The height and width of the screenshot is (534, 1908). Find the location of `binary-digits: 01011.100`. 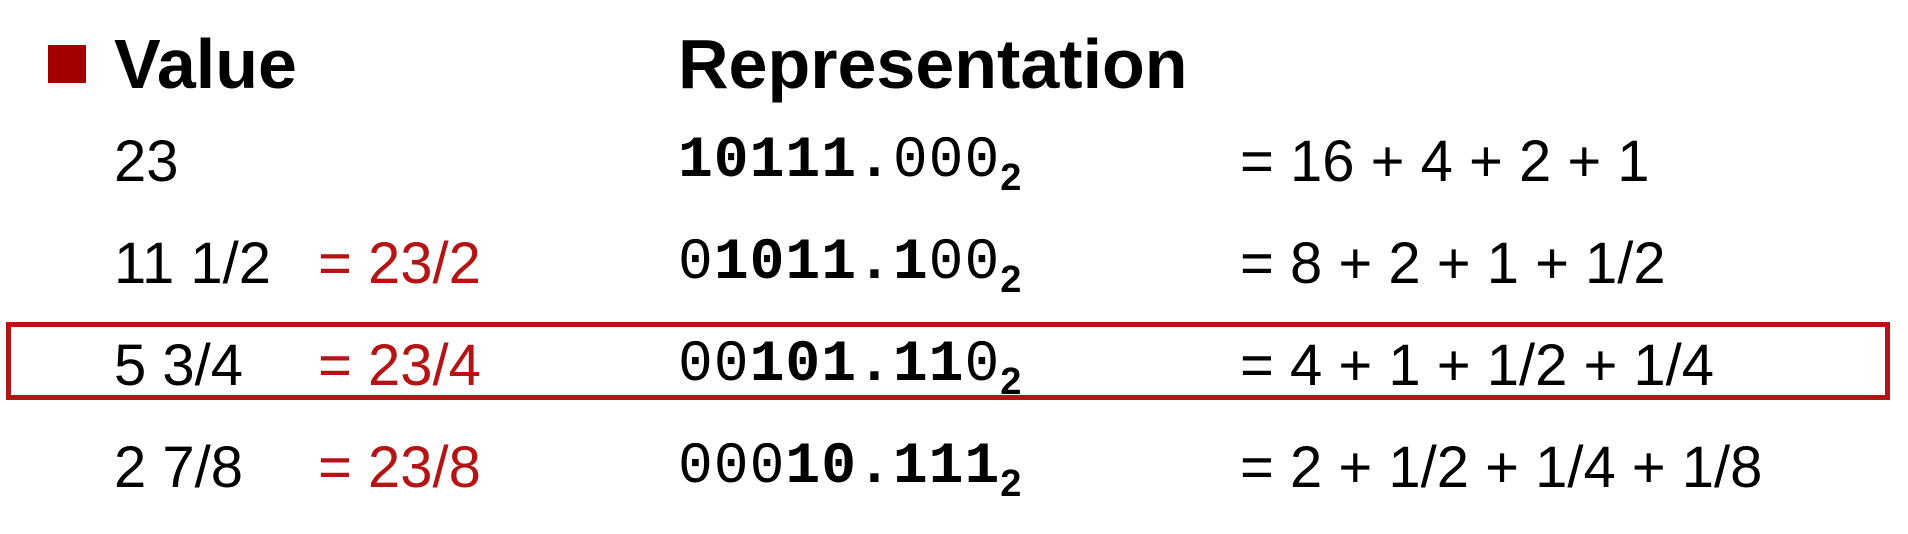

binary-digits: 01011.100 is located at coordinates (839, 263).